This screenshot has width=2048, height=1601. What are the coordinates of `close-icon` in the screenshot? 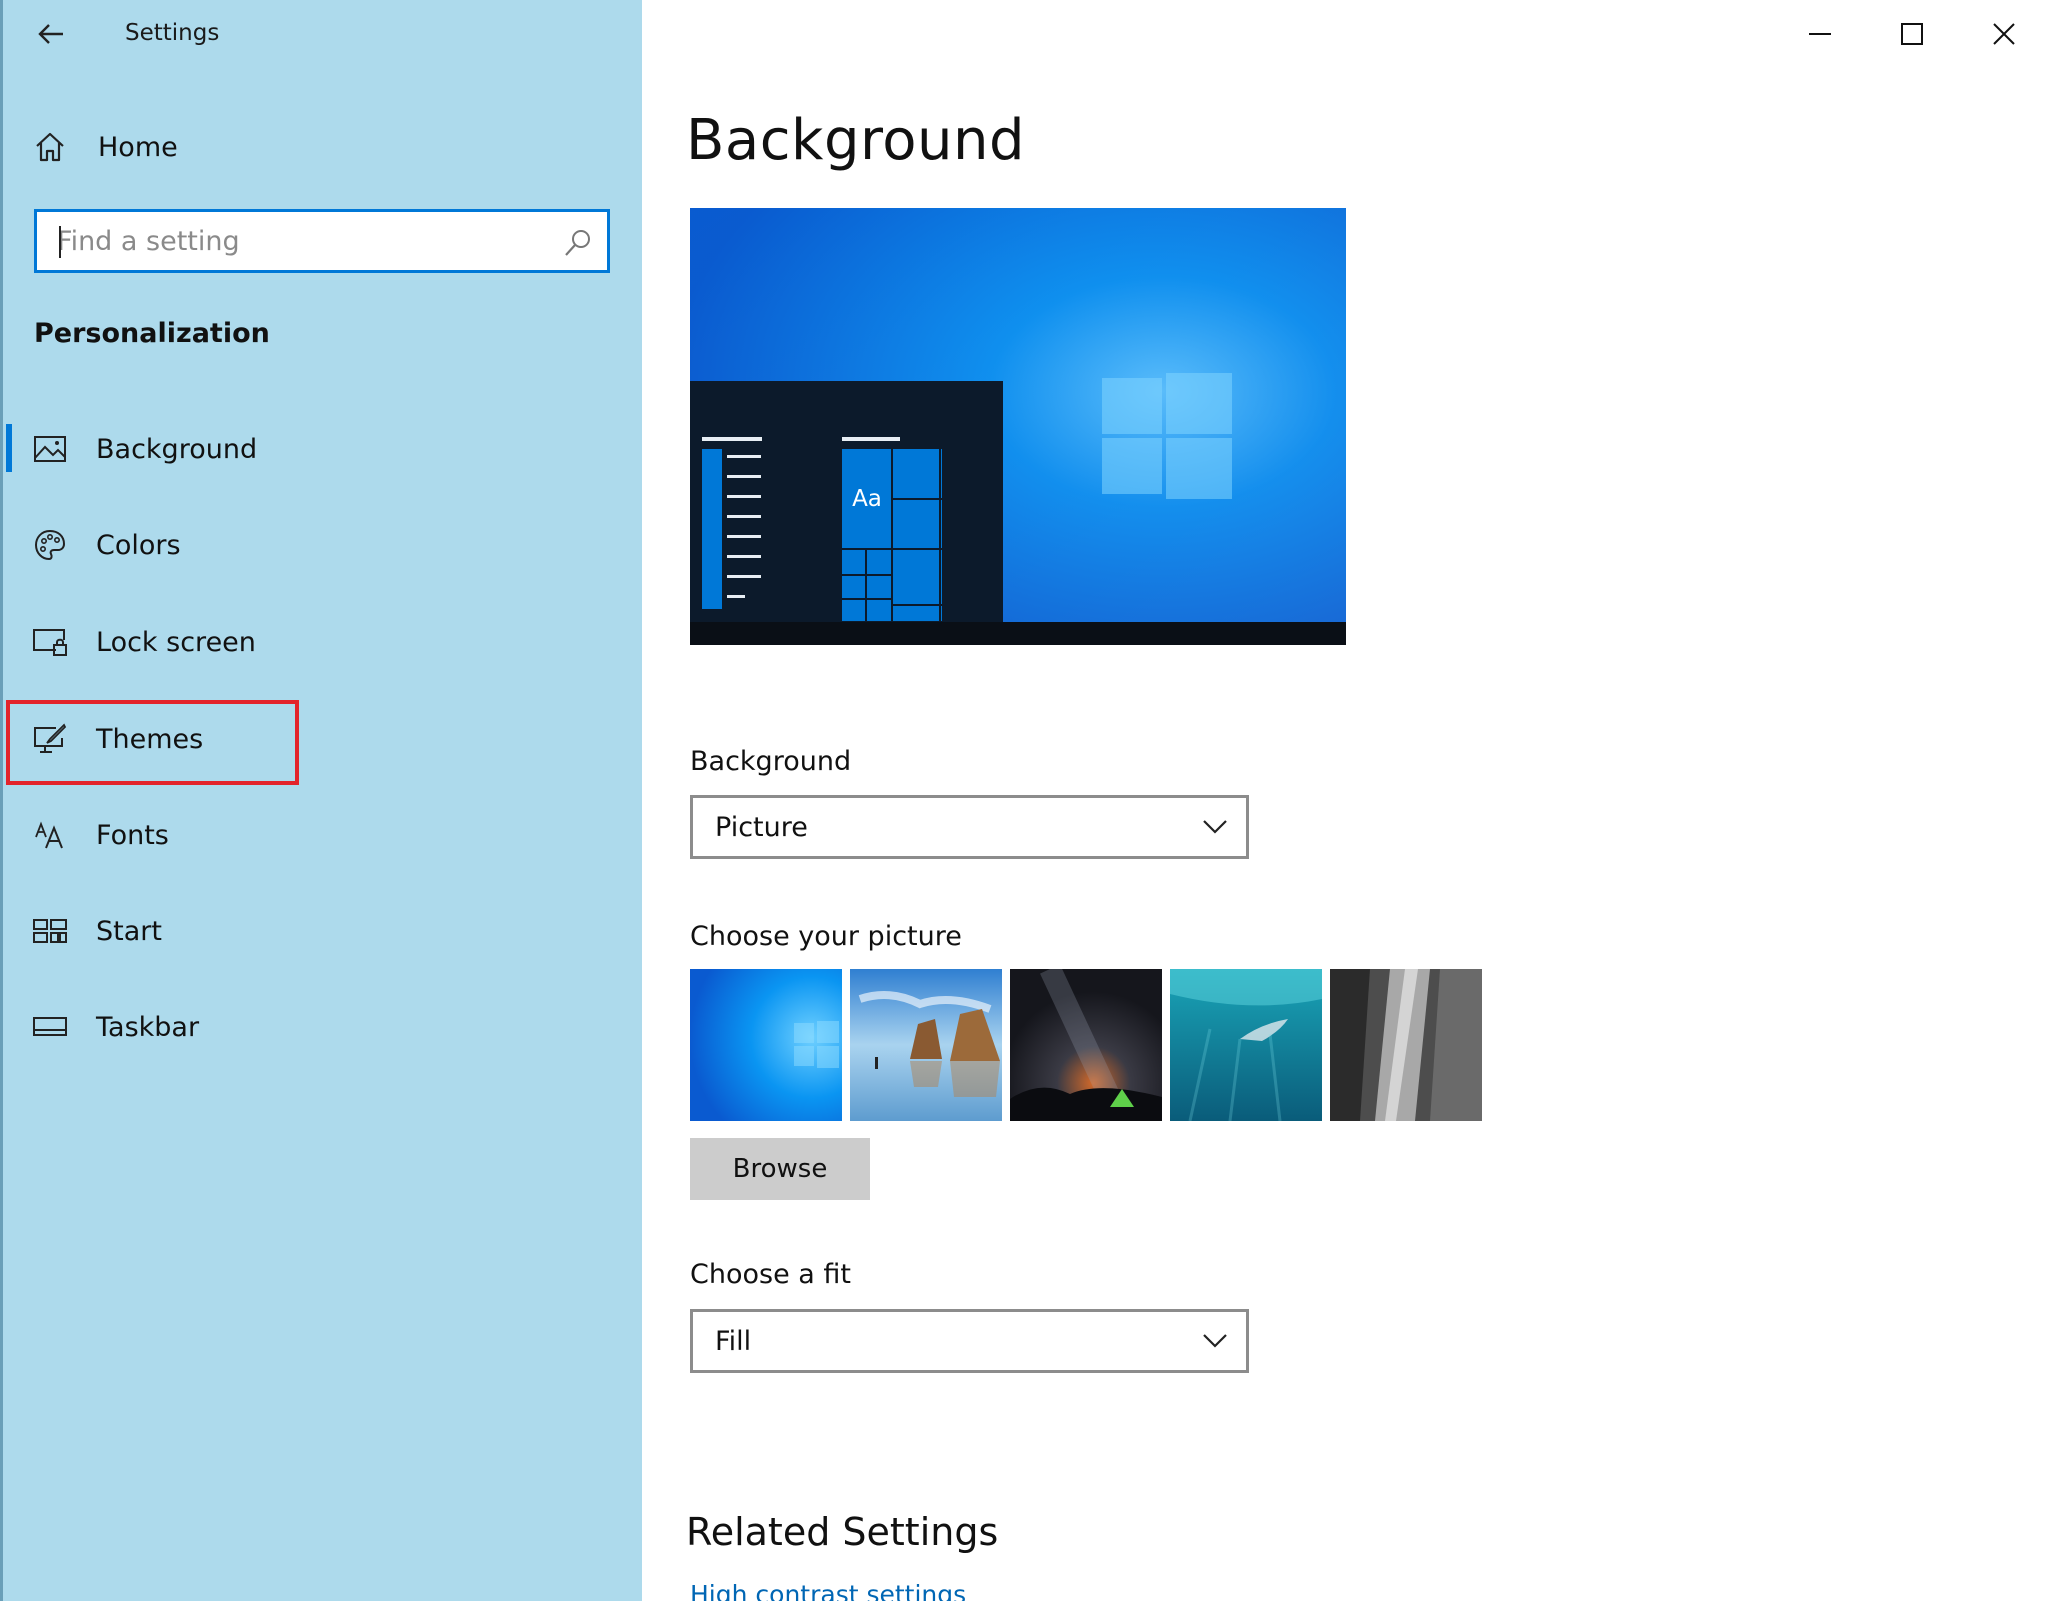 It's located at (2004, 34).